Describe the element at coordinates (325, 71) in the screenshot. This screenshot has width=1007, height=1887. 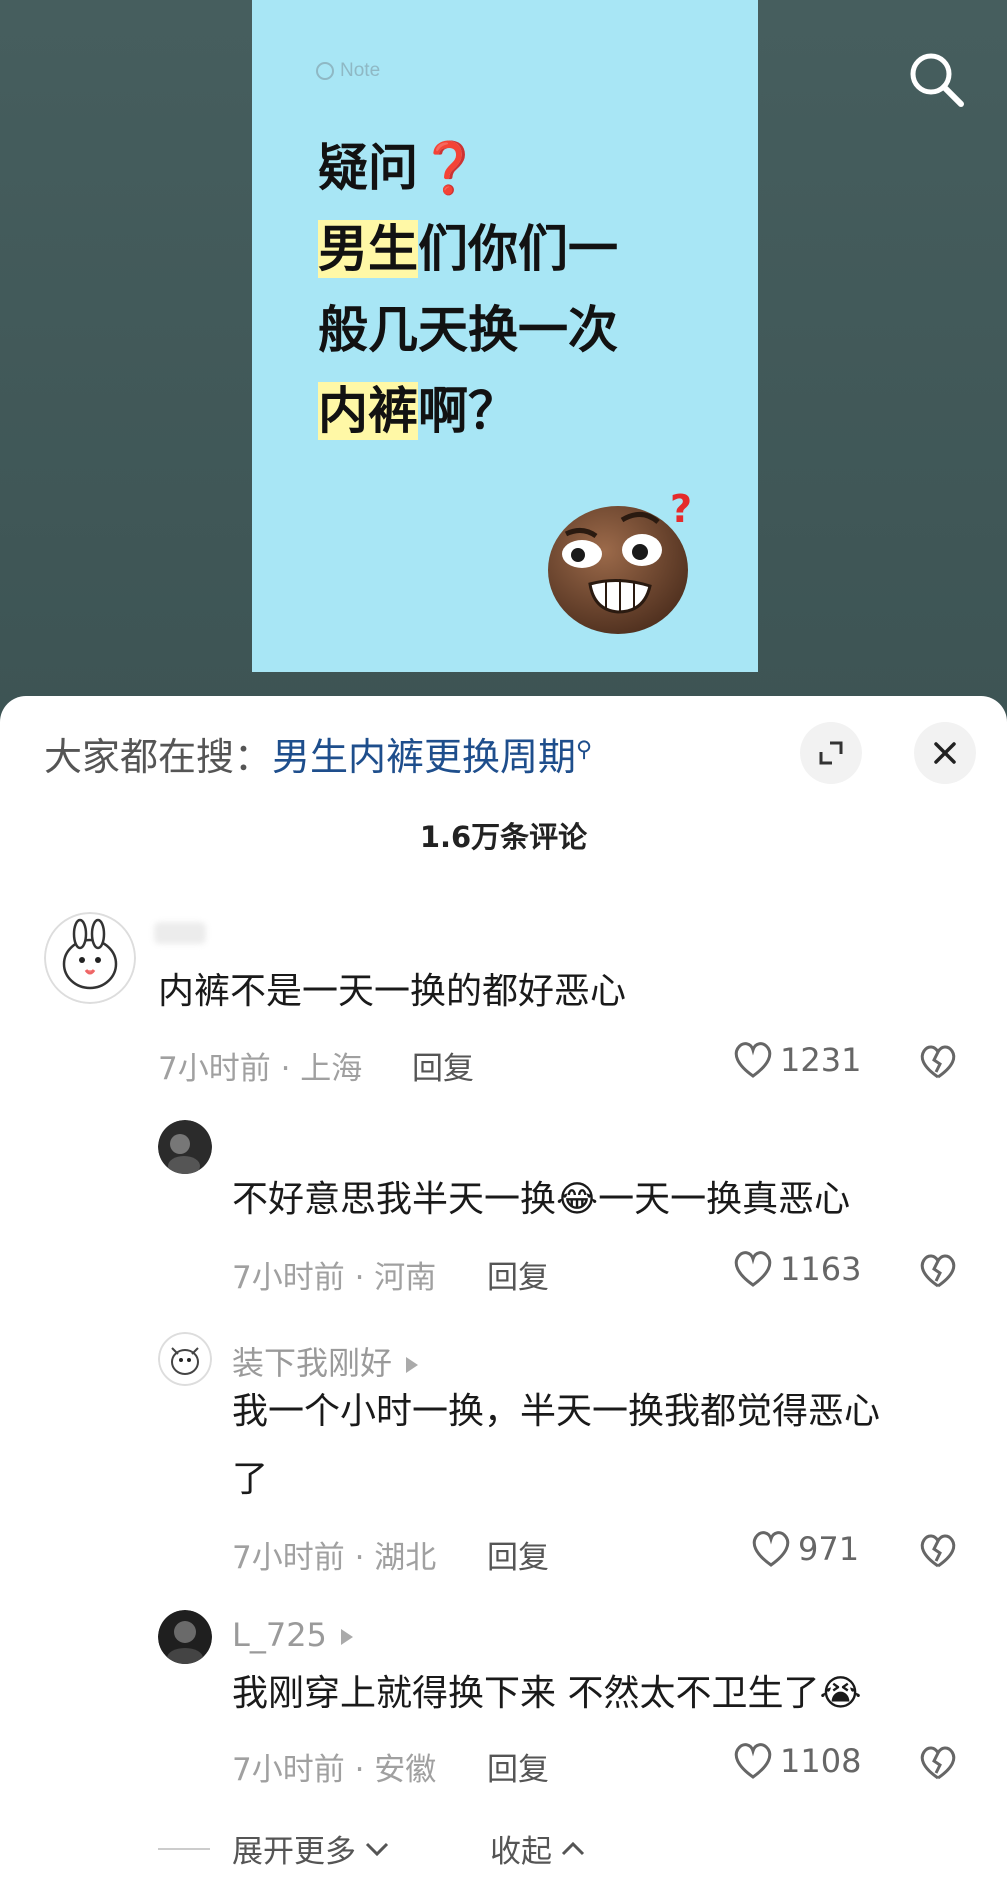
I see `note-ring-icon` at that location.